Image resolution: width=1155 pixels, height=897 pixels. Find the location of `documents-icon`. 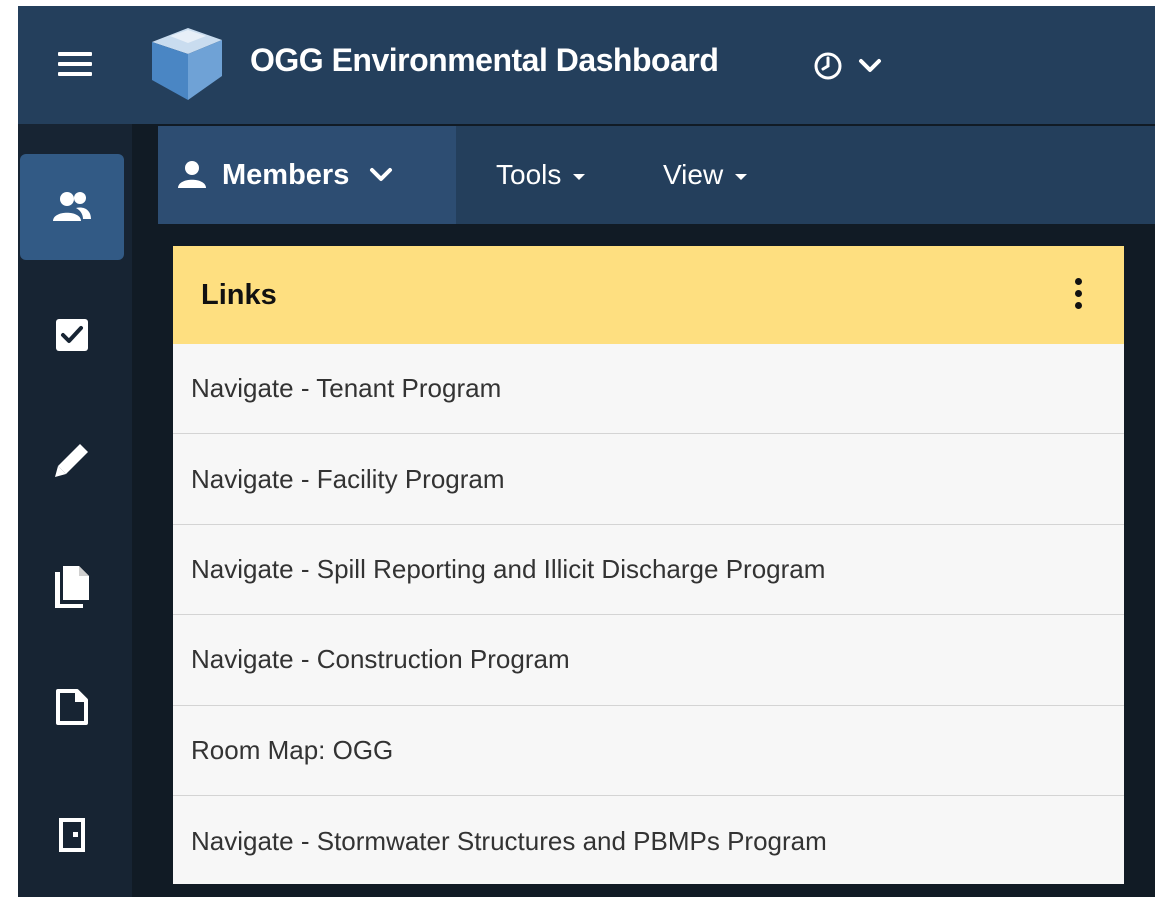

documents-icon is located at coordinates (72, 587).